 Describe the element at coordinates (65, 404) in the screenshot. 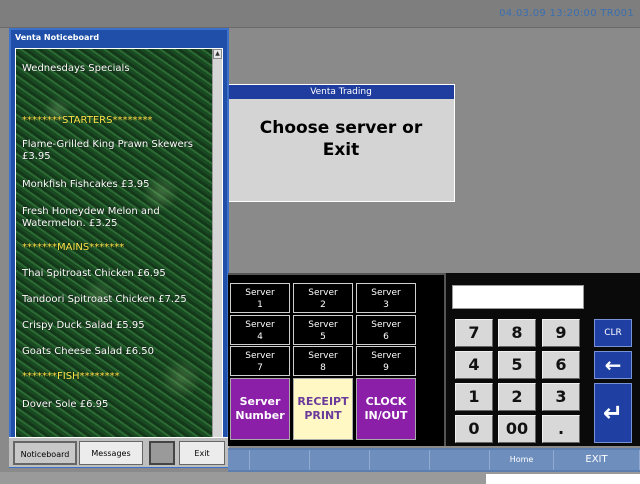

I see `notice-line: Dover Sole £6.95` at that location.